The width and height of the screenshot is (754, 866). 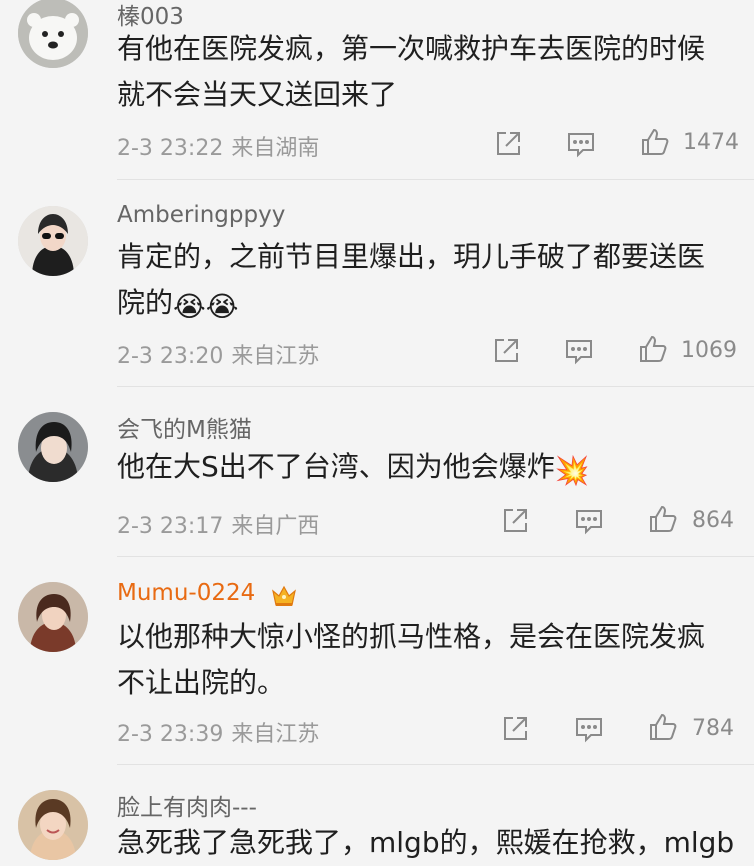 What do you see at coordinates (206, 306) in the screenshot?
I see `crying-emoji-icon: 😭😭` at bounding box center [206, 306].